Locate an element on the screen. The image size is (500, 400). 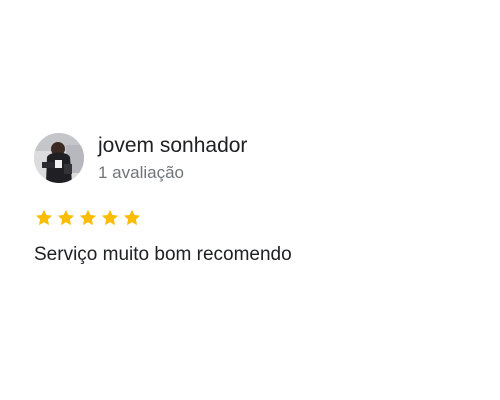
review-count: 1 avaliação is located at coordinates (141, 173).